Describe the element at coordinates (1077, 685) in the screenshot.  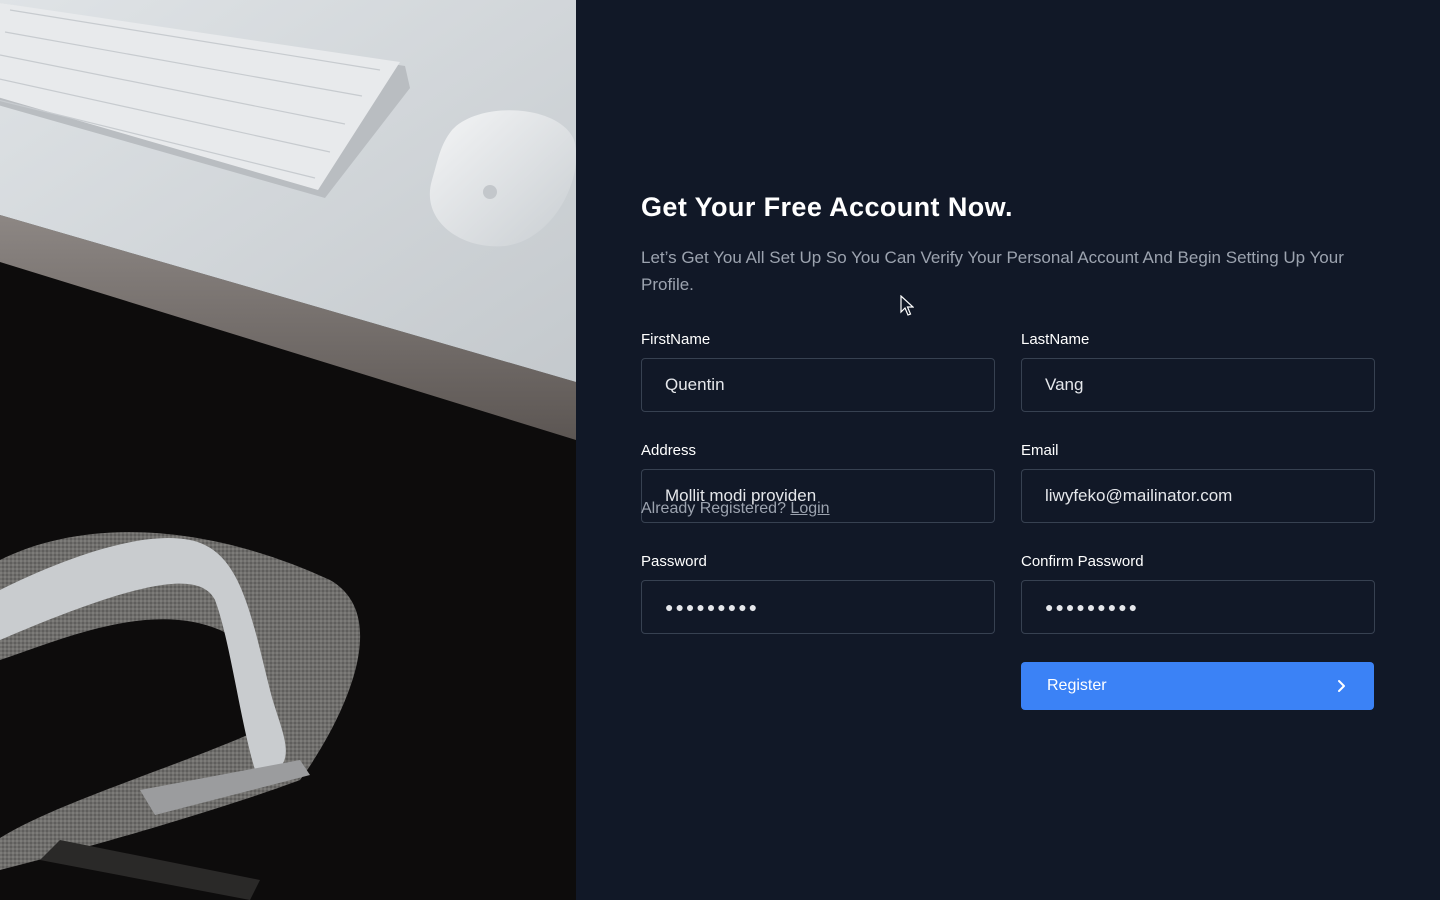
I see `register-button-label: Register` at that location.